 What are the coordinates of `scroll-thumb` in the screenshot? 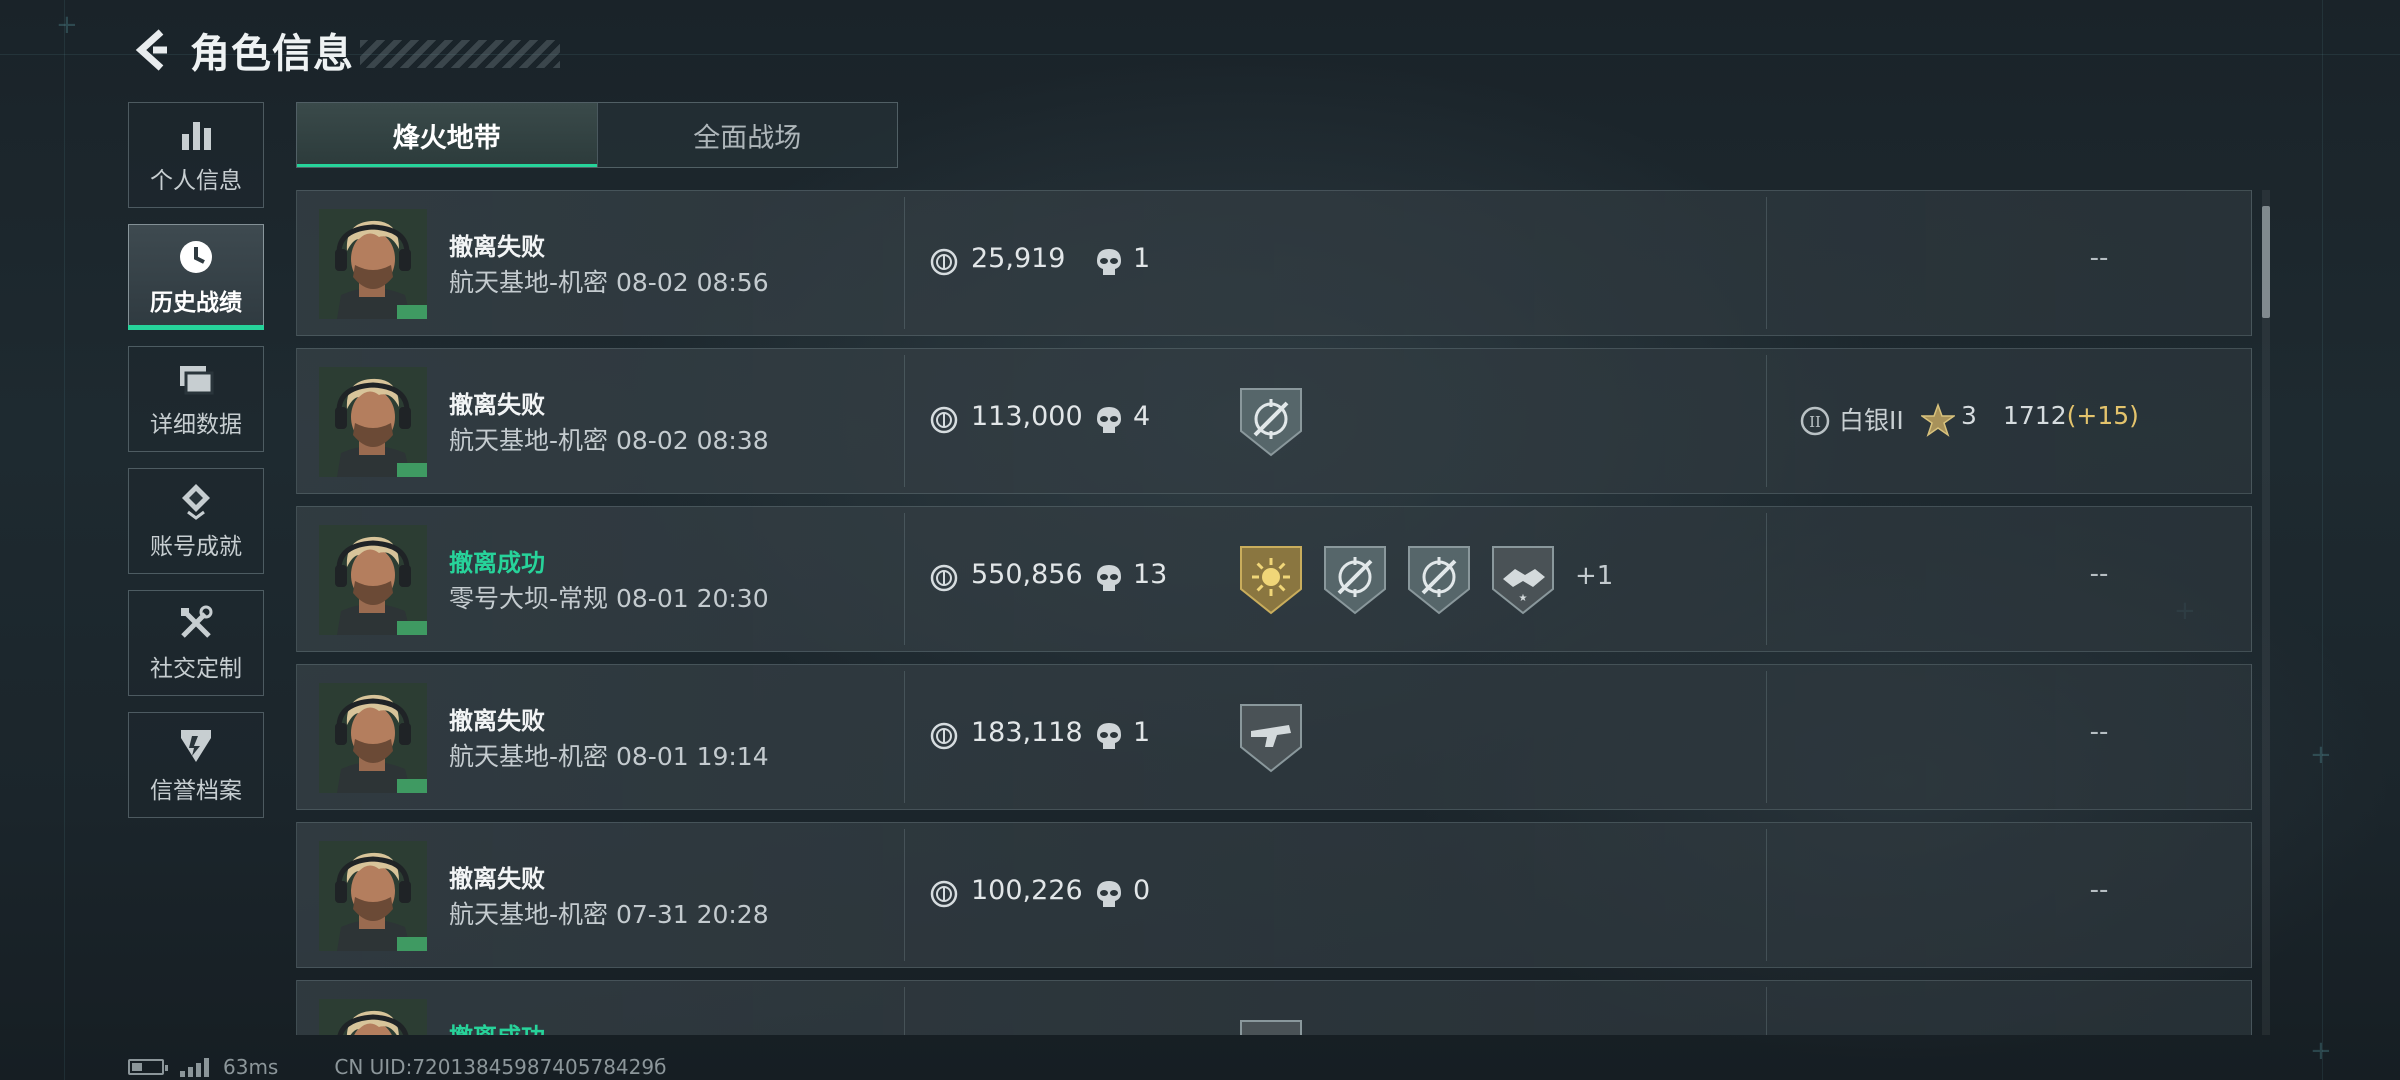 It's located at (2266, 262).